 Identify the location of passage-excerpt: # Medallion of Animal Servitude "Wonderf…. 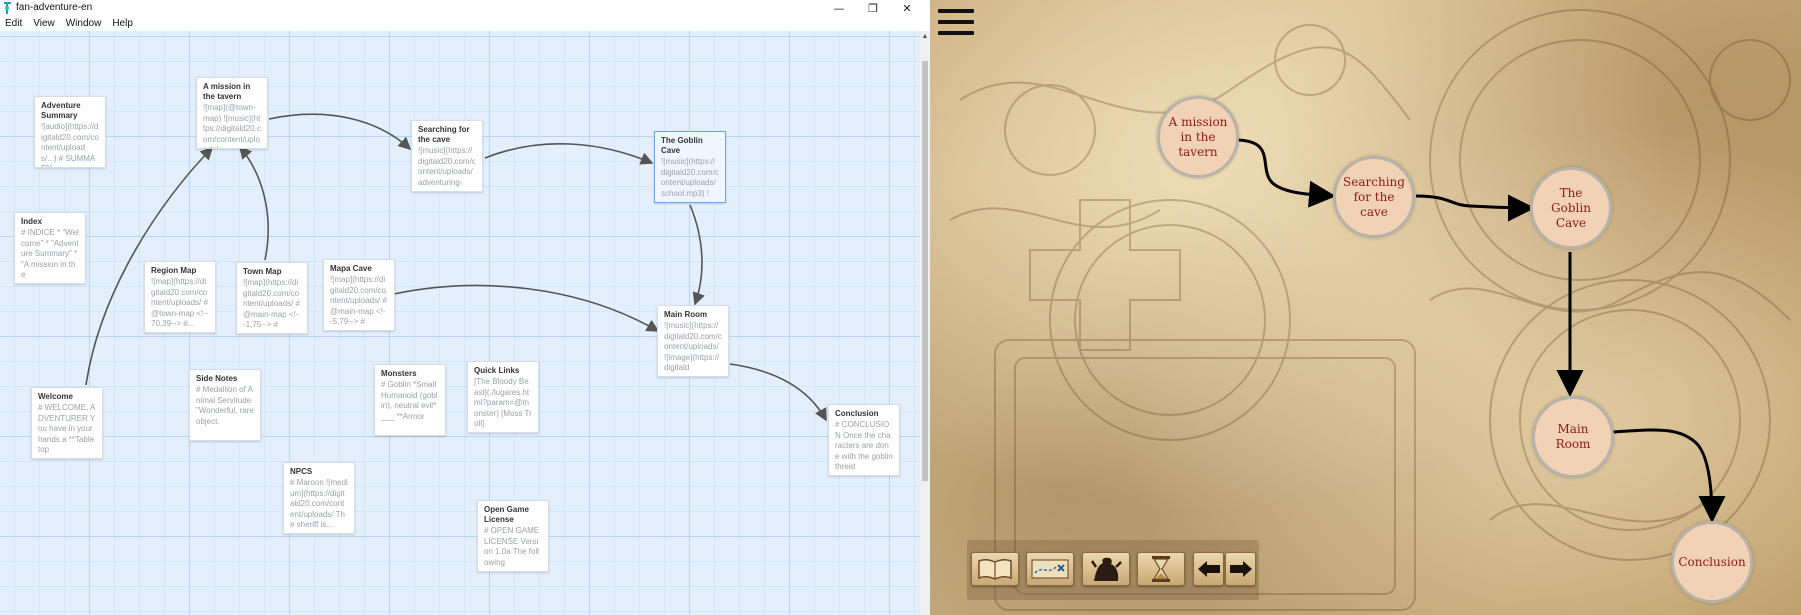
(225, 405).